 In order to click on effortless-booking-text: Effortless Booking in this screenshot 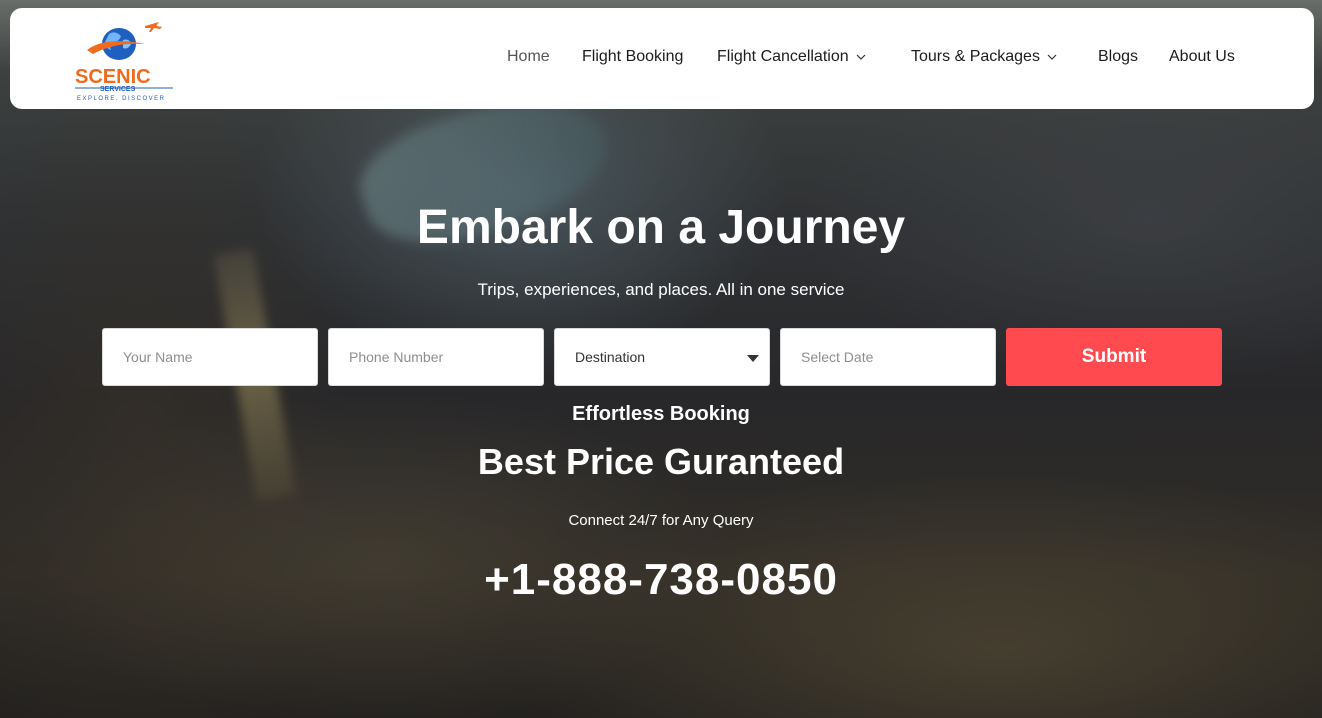, I will do `click(661, 414)`.